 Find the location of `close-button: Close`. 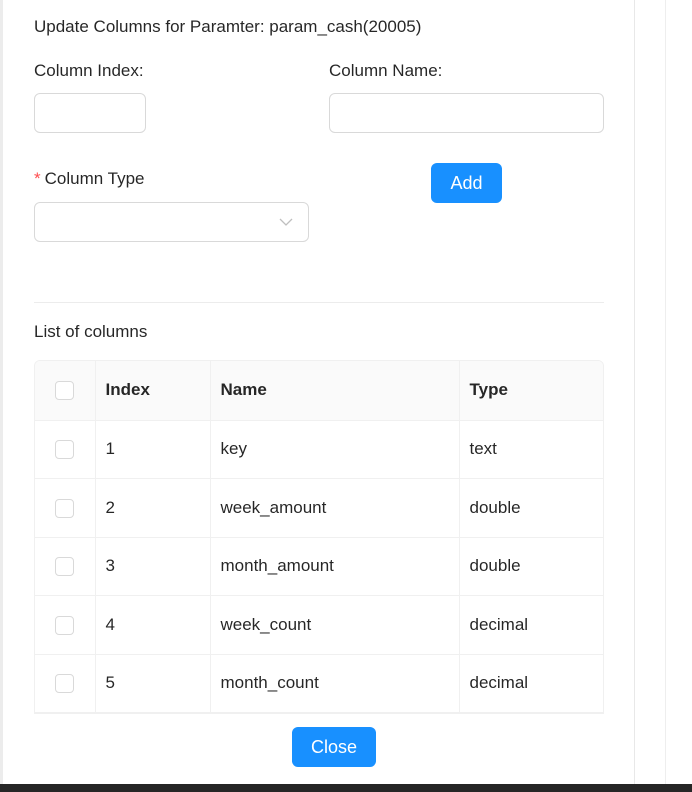

close-button: Close is located at coordinates (334, 747).